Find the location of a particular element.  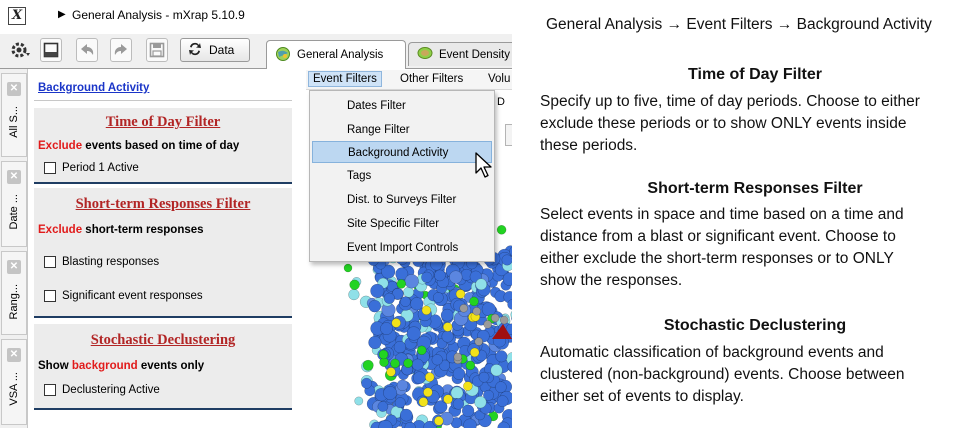

background-control-fragment: D is located at coordinates (501, 102).